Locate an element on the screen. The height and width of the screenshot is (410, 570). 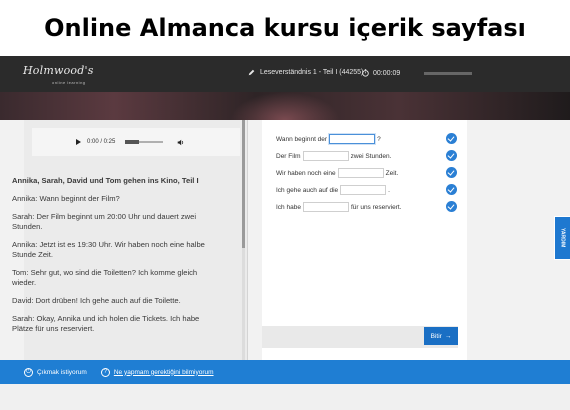
prompt-before: Ich habe is located at coordinates (288, 207).